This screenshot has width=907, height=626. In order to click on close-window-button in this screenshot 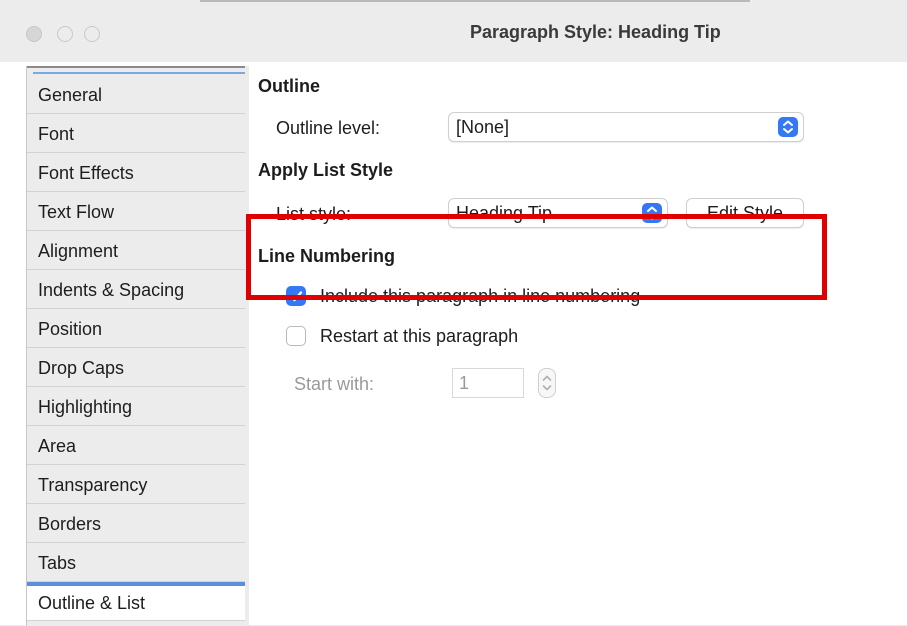, I will do `click(34, 34)`.